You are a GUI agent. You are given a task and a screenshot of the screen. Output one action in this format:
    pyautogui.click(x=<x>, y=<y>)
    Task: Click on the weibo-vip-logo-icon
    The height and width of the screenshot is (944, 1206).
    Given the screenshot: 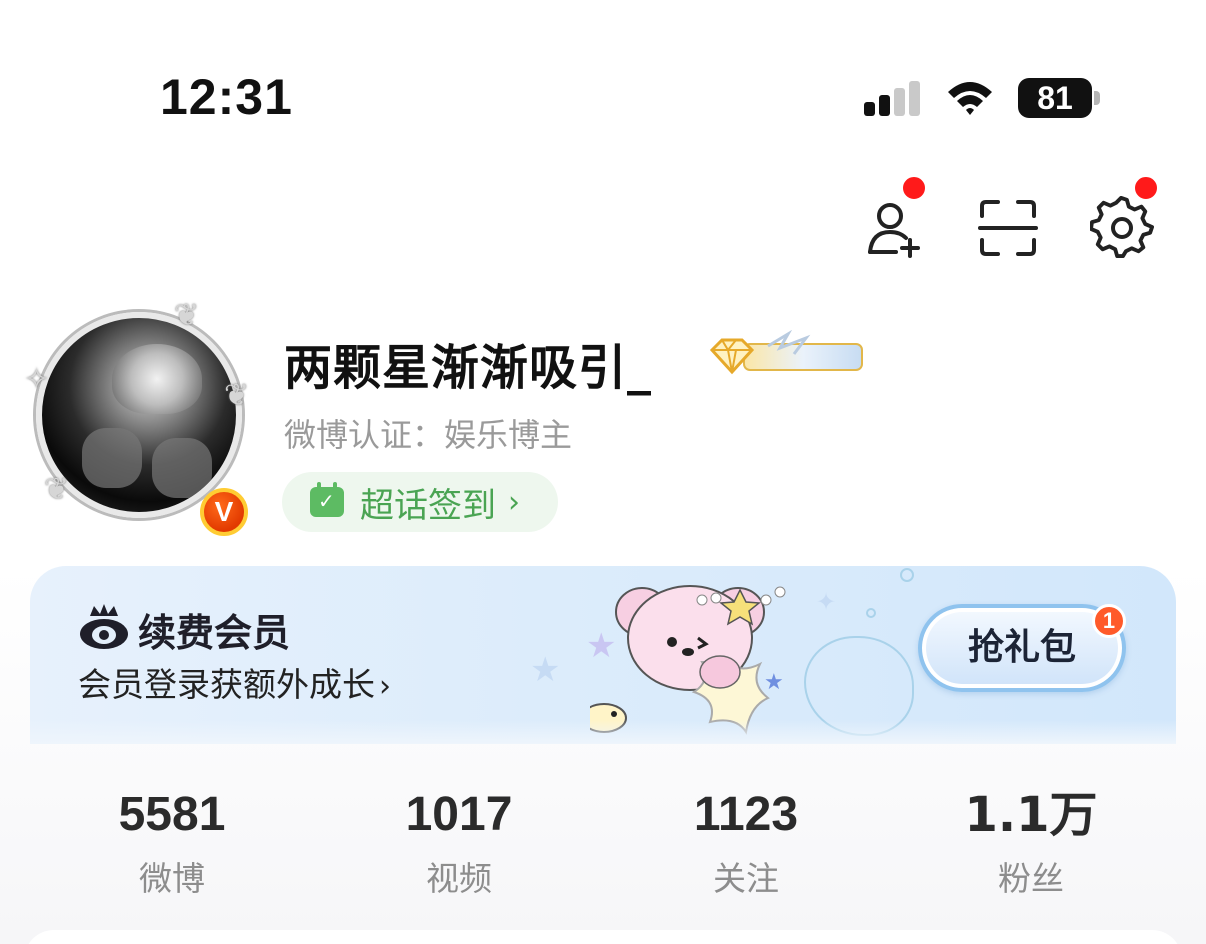 What is the action you would take?
    pyautogui.click(x=104, y=626)
    